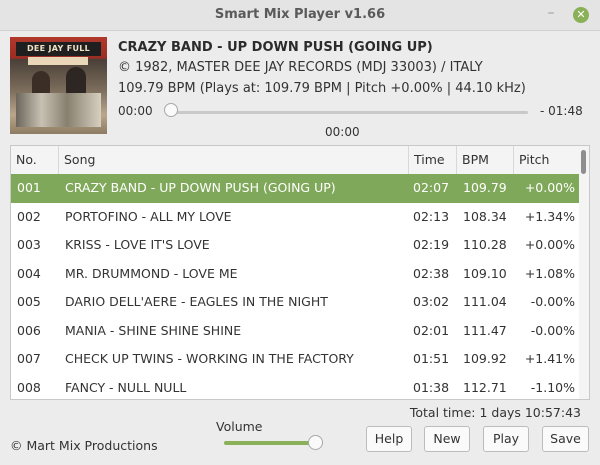  Describe the element at coordinates (433, 160) in the screenshot. I see `column-header-time: Time` at that location.